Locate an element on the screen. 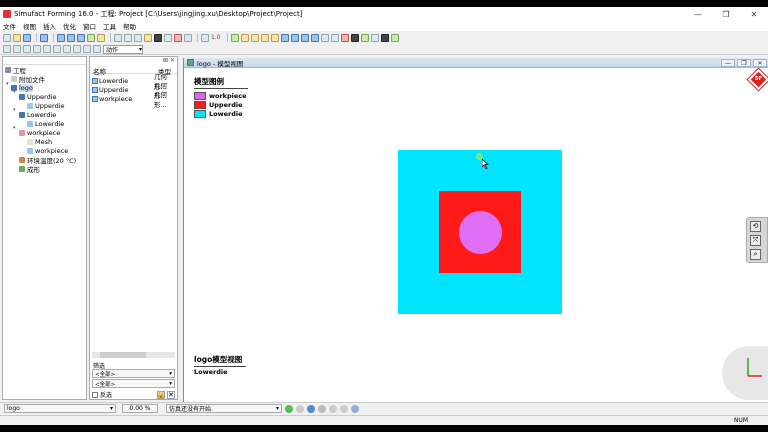 The image size is (768, 432). clock-icon is located at coordinates (344, 408).